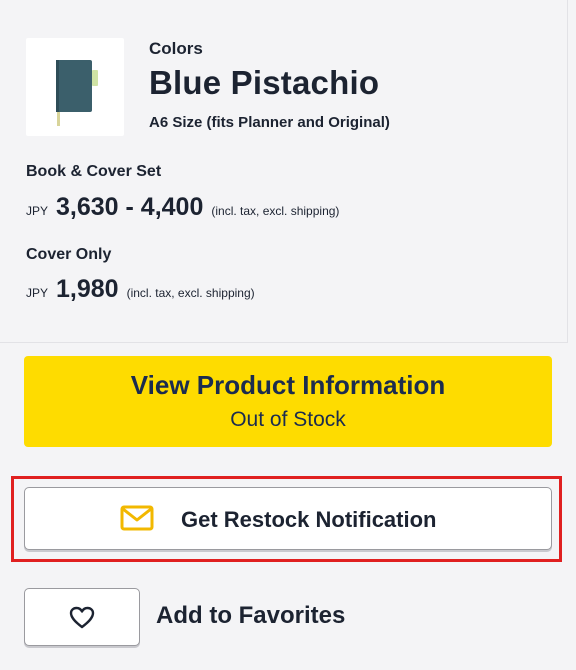 This screenshot has width=576, height=670. I want to click on add-to-favorites-button, so click(82, 617).